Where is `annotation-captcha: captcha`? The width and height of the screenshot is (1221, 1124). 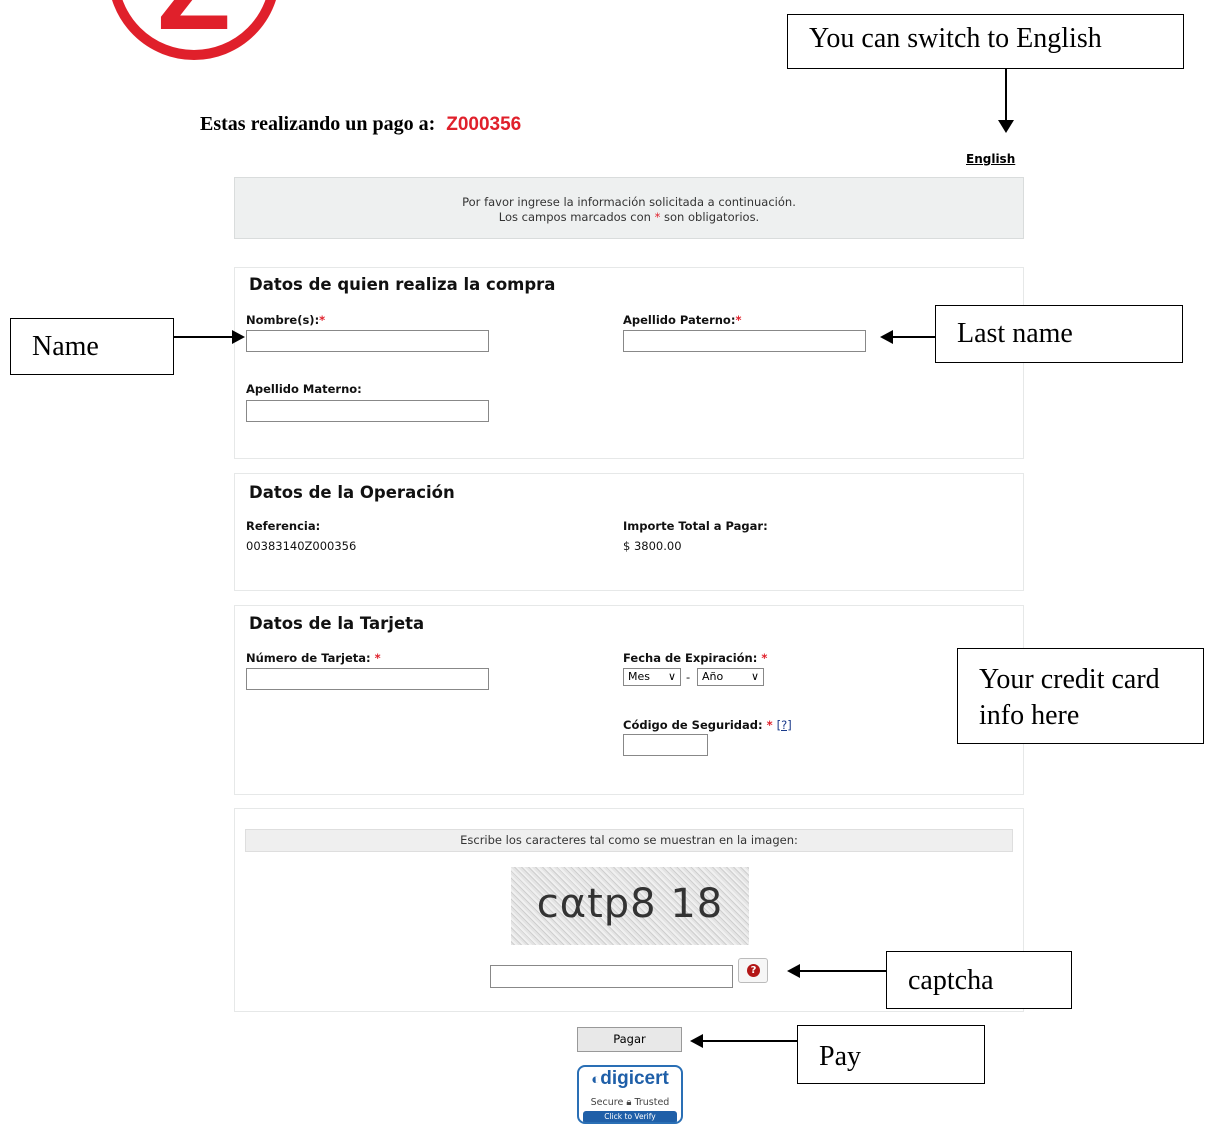 annotation-captcha: captcha is located at coordinates (979, 980).